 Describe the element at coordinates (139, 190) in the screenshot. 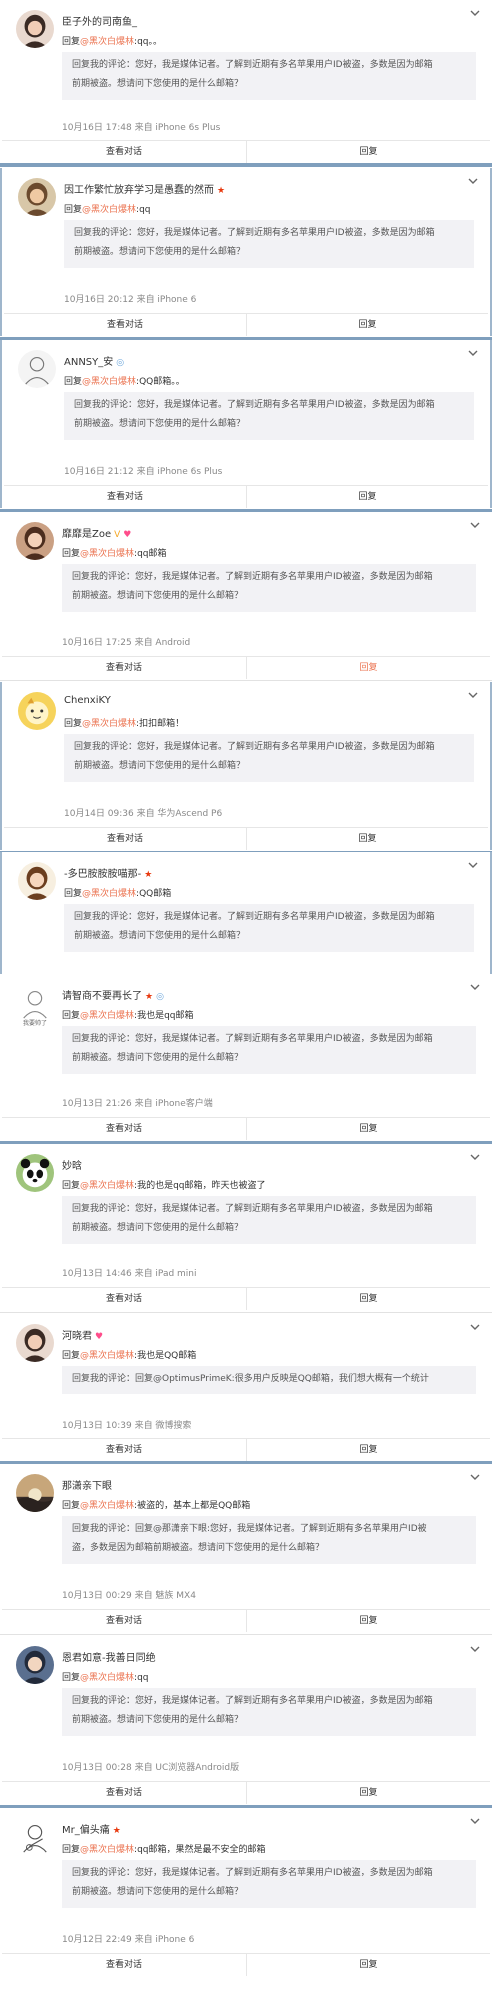

I see `username-text: 因工作繁忙放弃学习是愚蠢的然而` at that location.